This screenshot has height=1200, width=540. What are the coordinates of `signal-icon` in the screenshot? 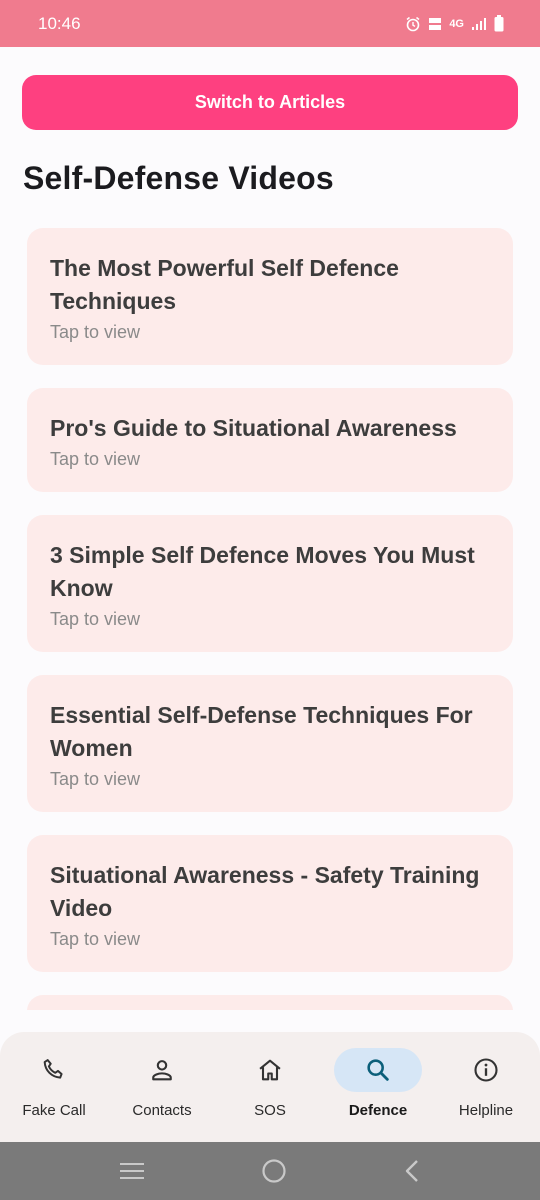 It's located at (479, 23).